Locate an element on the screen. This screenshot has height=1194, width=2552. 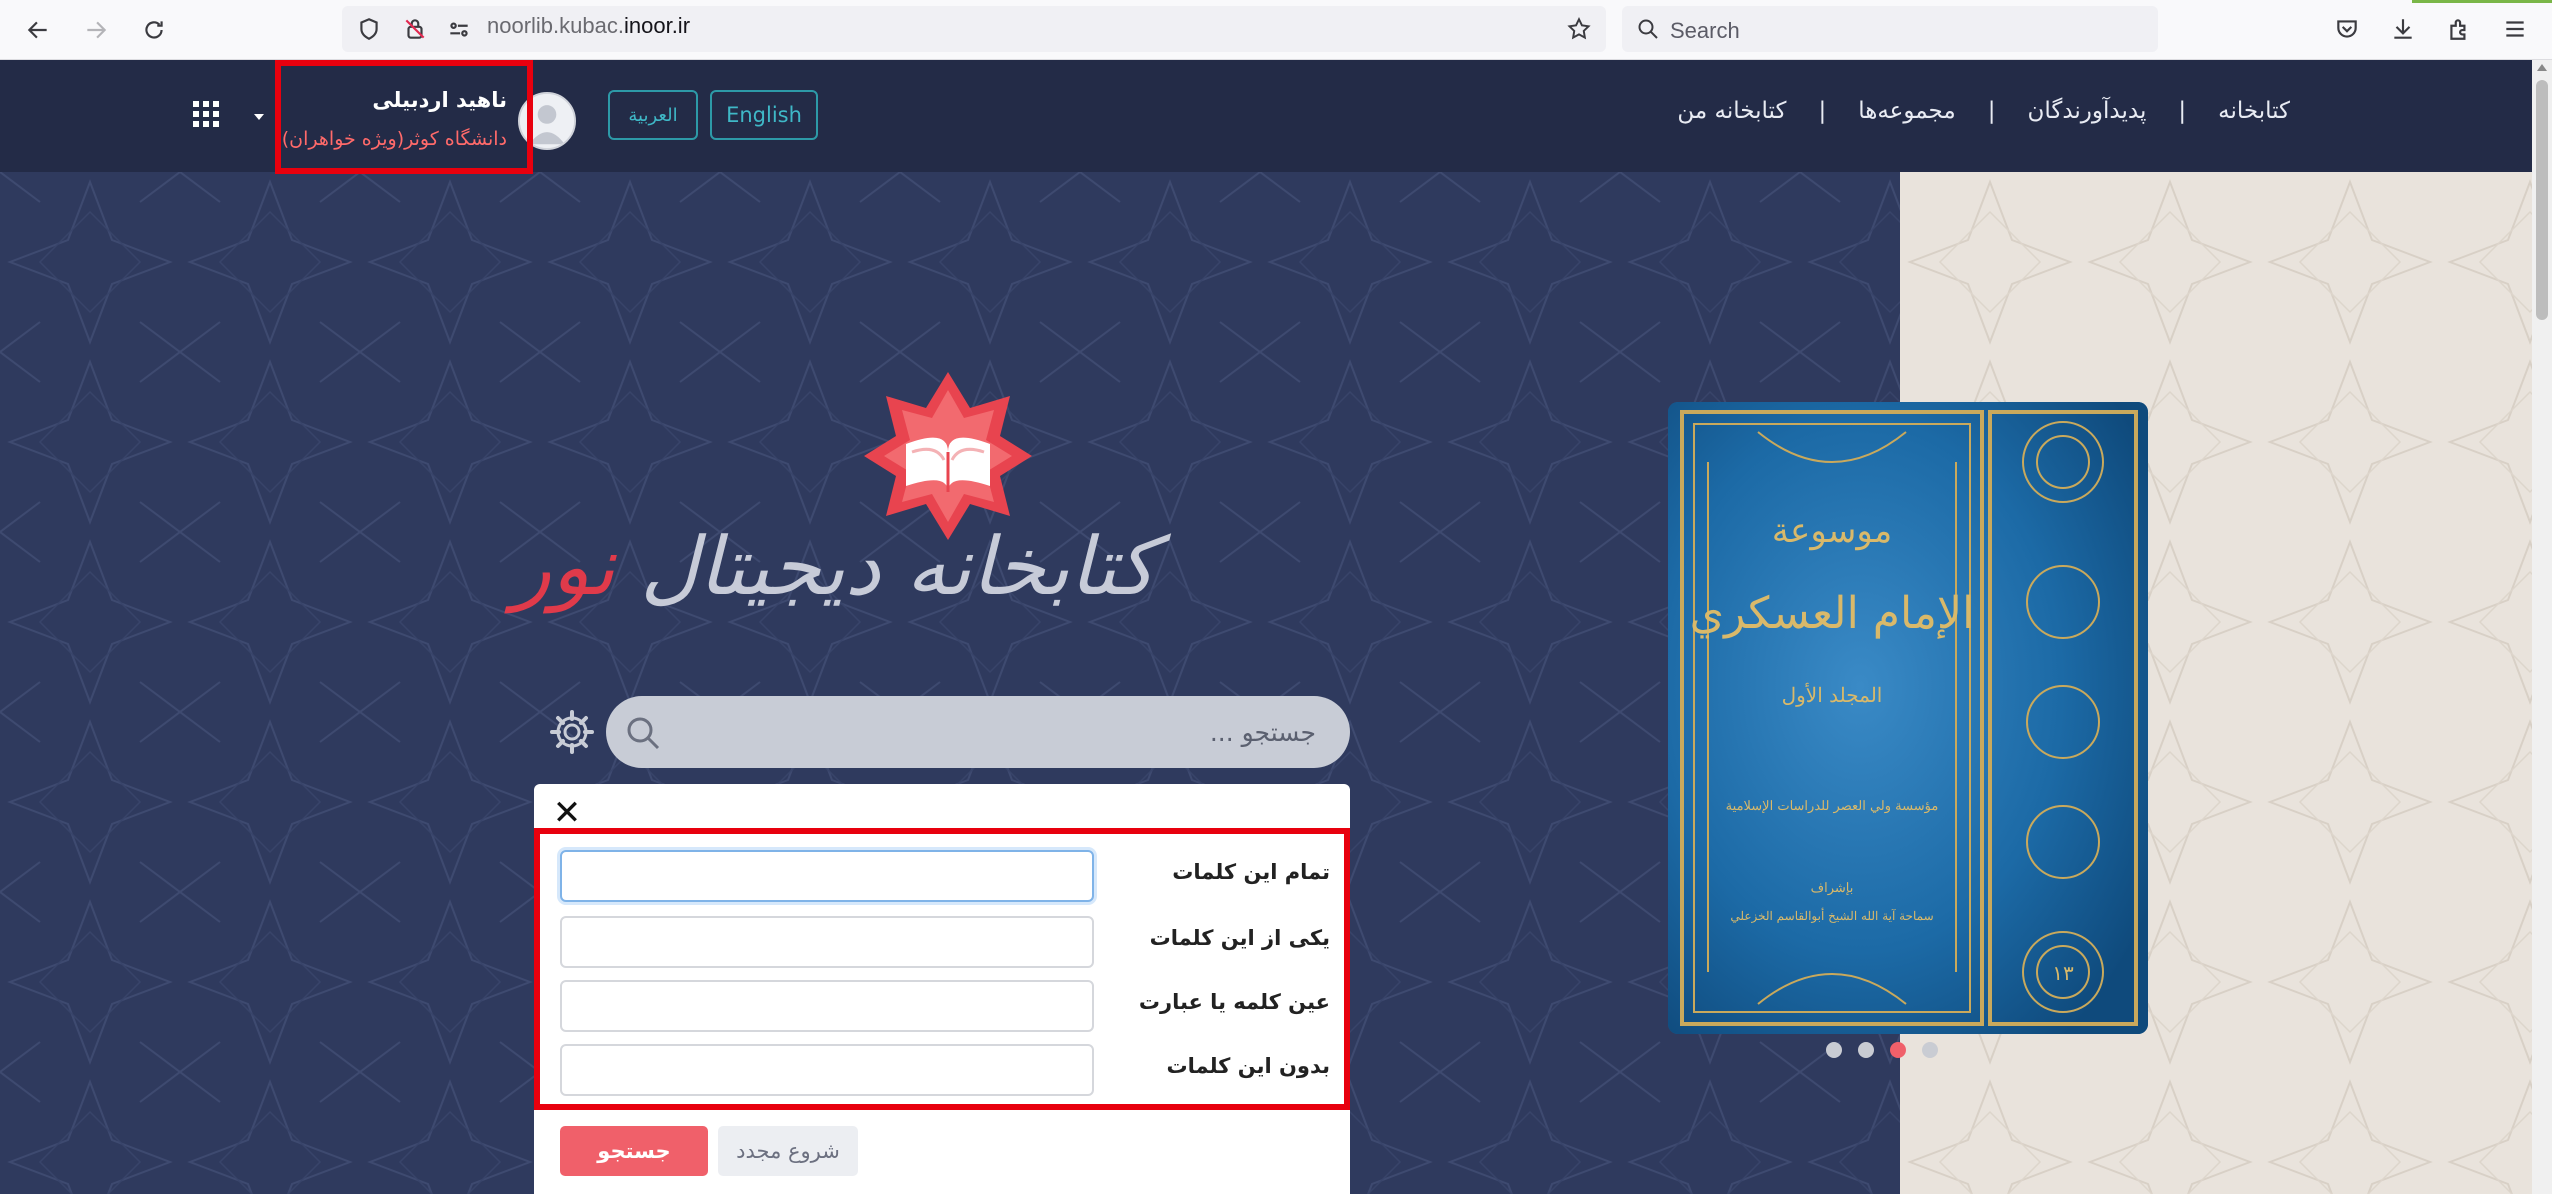
arabic-language-button: العربية is located at coordinates (653, 115).